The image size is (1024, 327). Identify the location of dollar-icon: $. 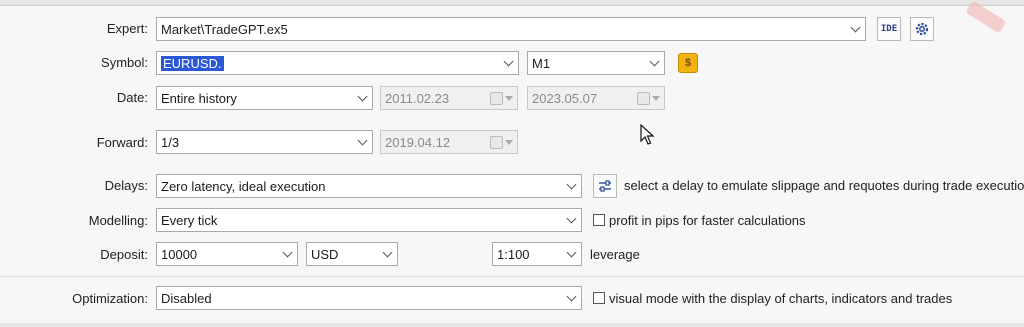
(688, 63).